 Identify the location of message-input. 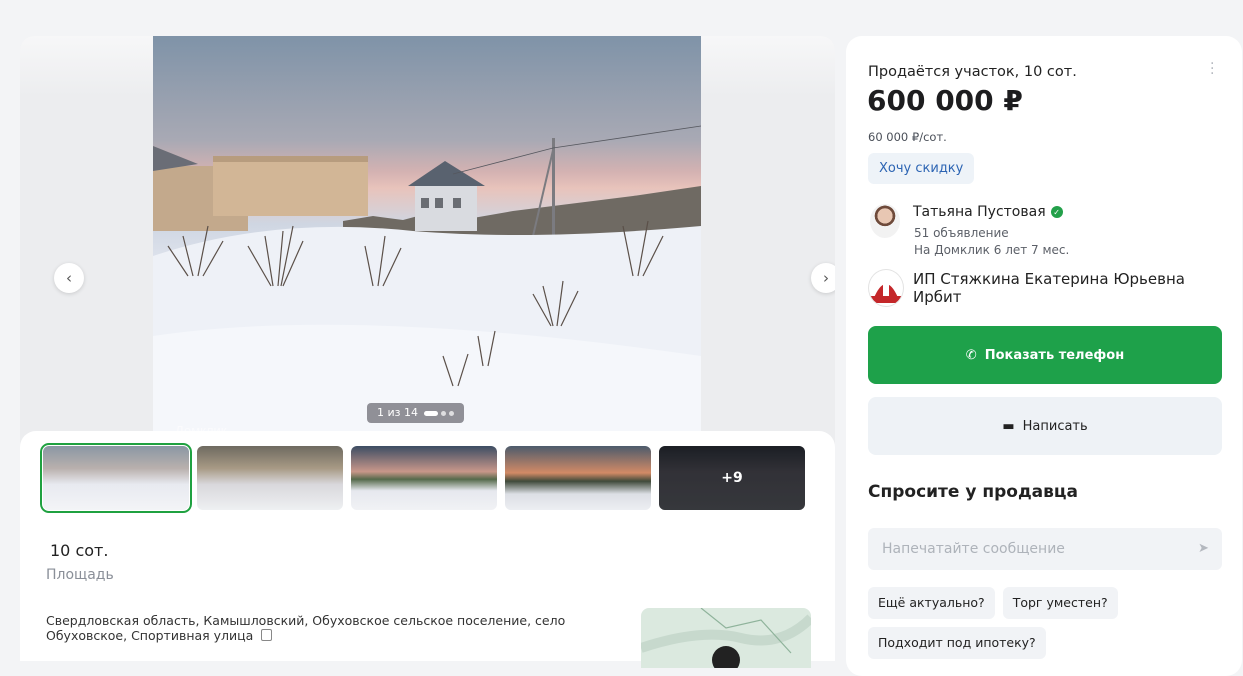
(1045, 549).